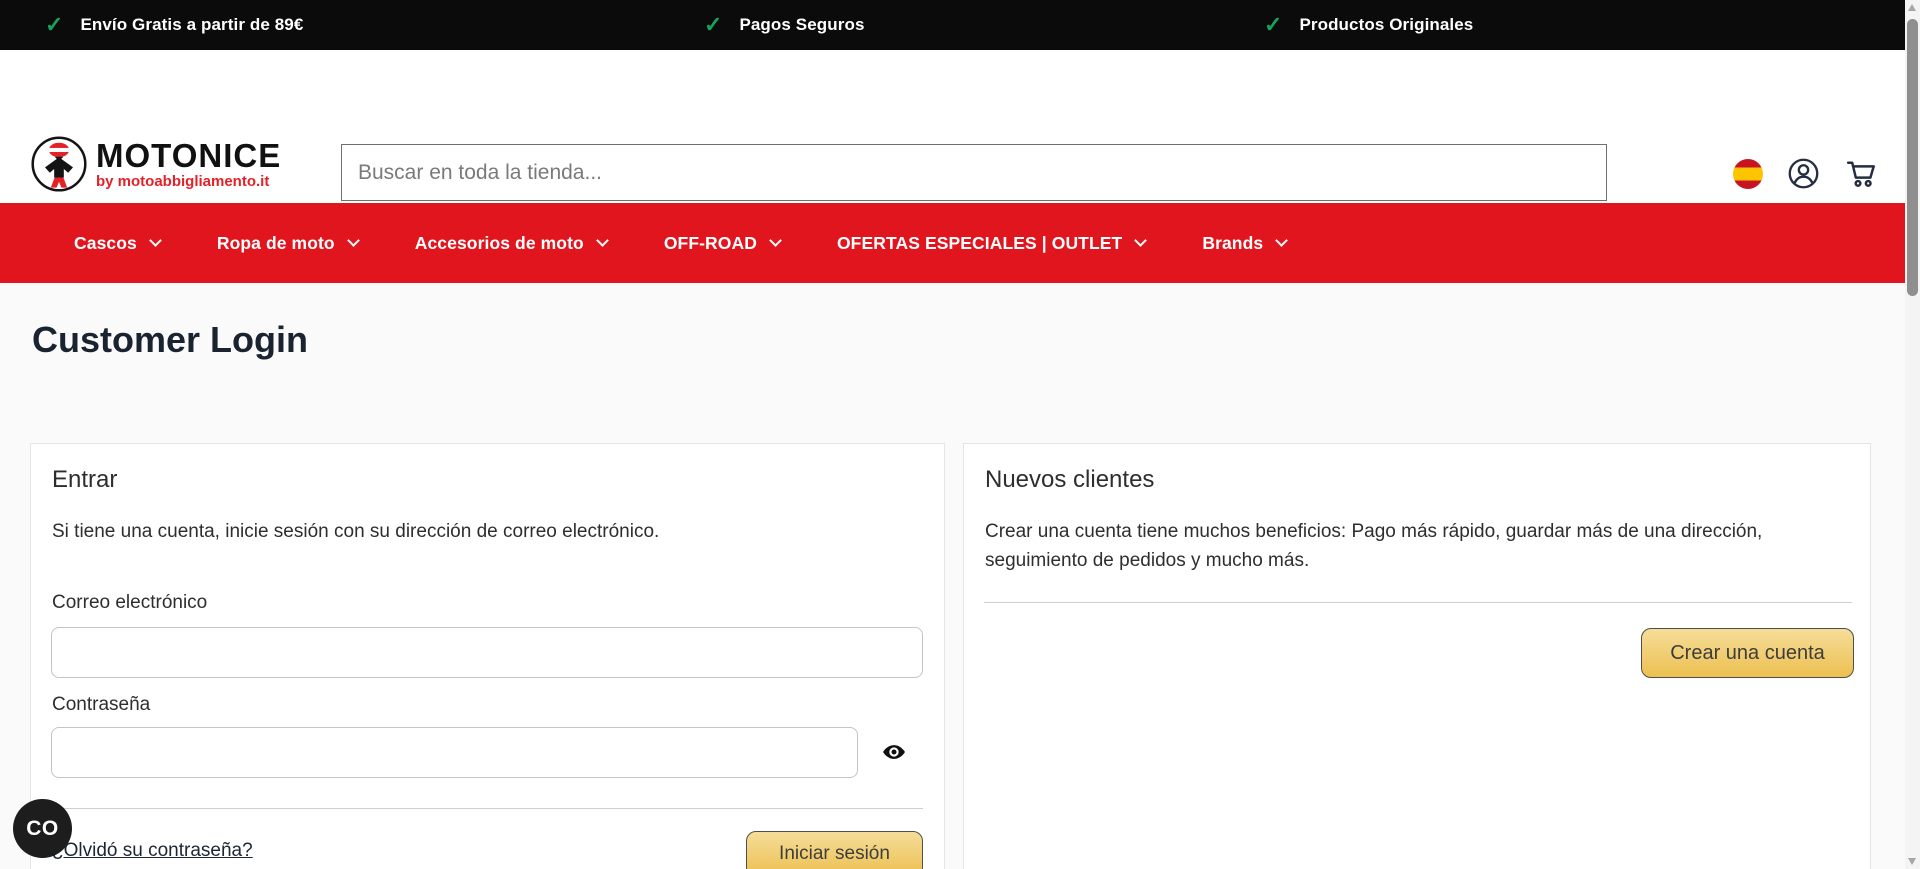 This screenshot has height=869, width=1920. Describe the element at coordinates (974, 172) in the screenshot. I see `search-input` at that location.